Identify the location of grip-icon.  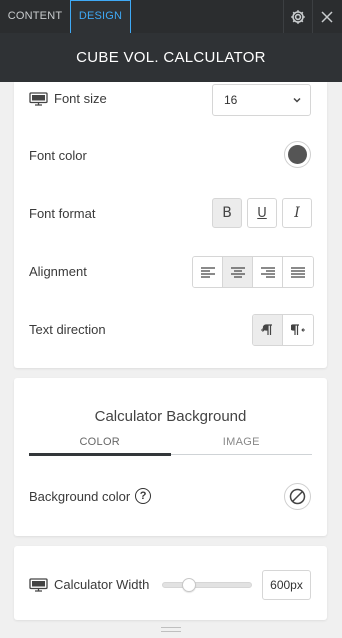
(171, 629).